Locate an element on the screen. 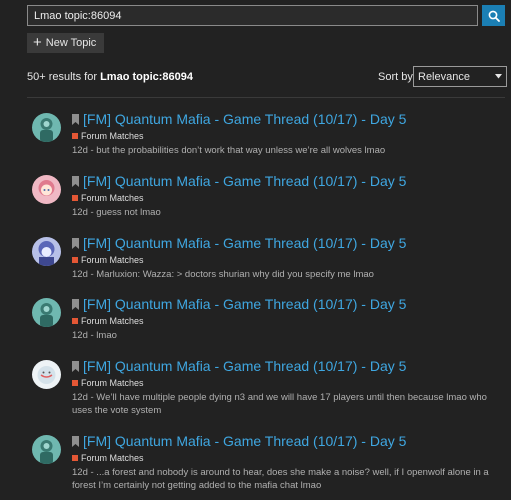 The image size is (511, 500). divider is located at coordinates (266, 97).